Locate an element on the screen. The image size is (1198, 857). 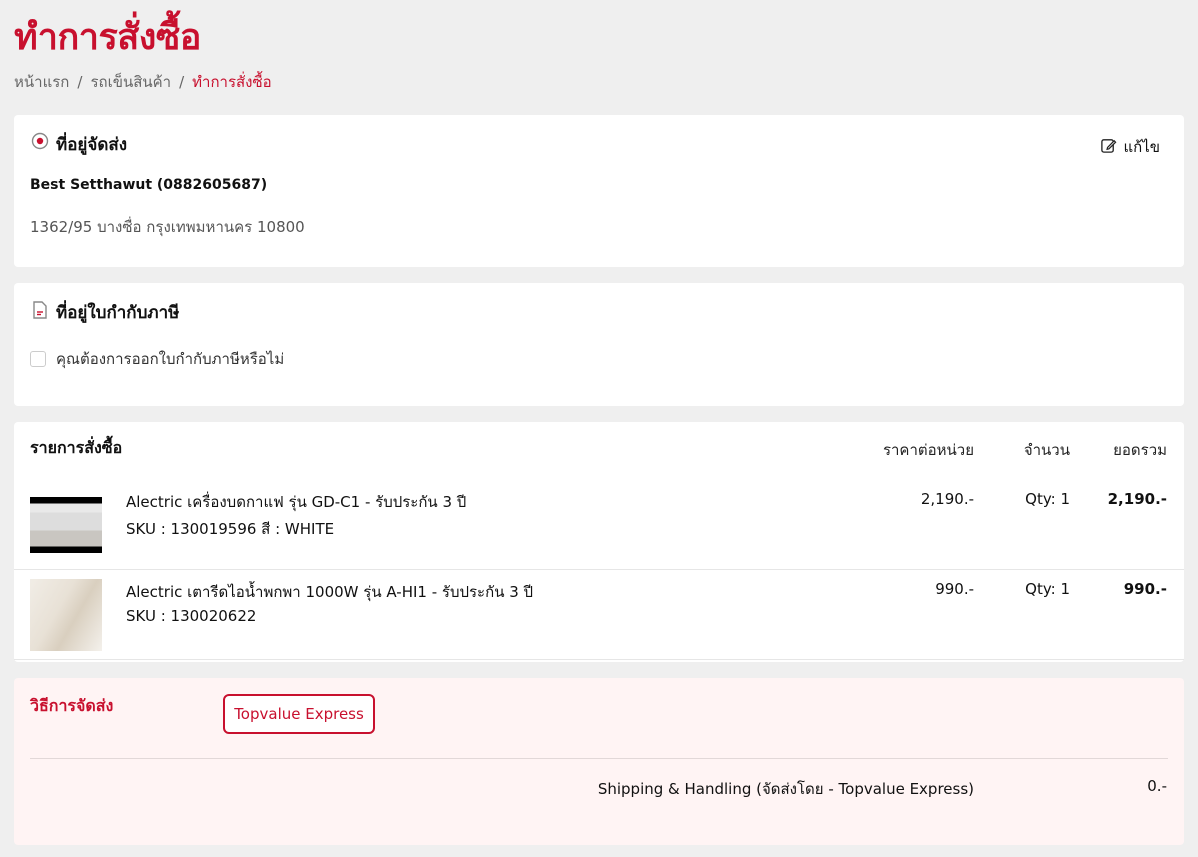
shipping-address-header: ที่อยู่จัดส่ง is located at coordinates (78, 144).